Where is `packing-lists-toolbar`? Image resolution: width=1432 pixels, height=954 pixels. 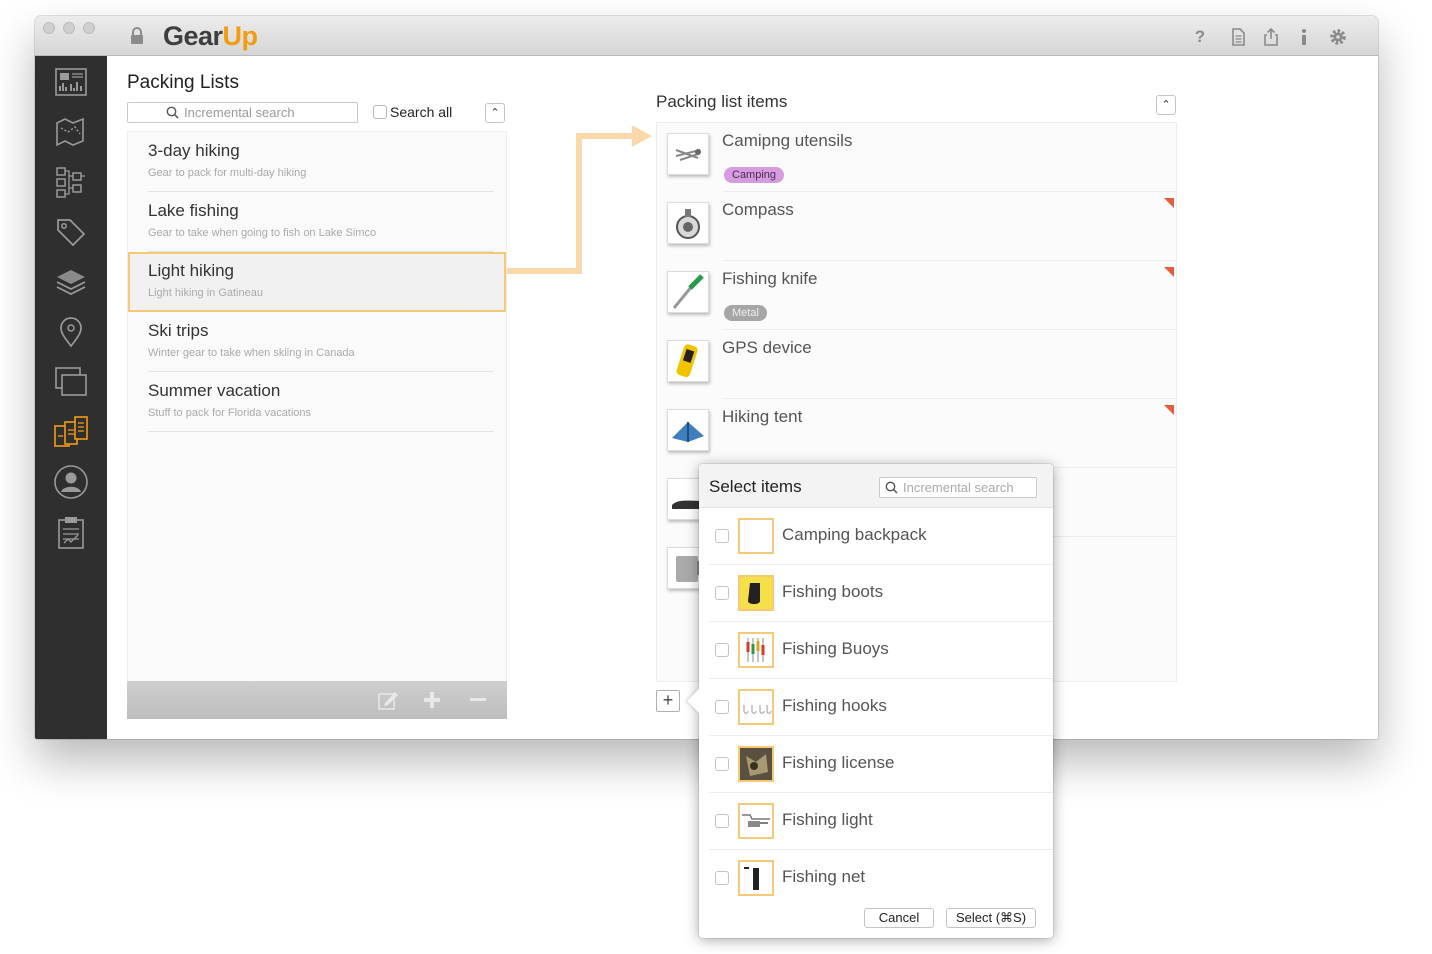
packing-lists-toolbar is located at coordinates (317, 700).